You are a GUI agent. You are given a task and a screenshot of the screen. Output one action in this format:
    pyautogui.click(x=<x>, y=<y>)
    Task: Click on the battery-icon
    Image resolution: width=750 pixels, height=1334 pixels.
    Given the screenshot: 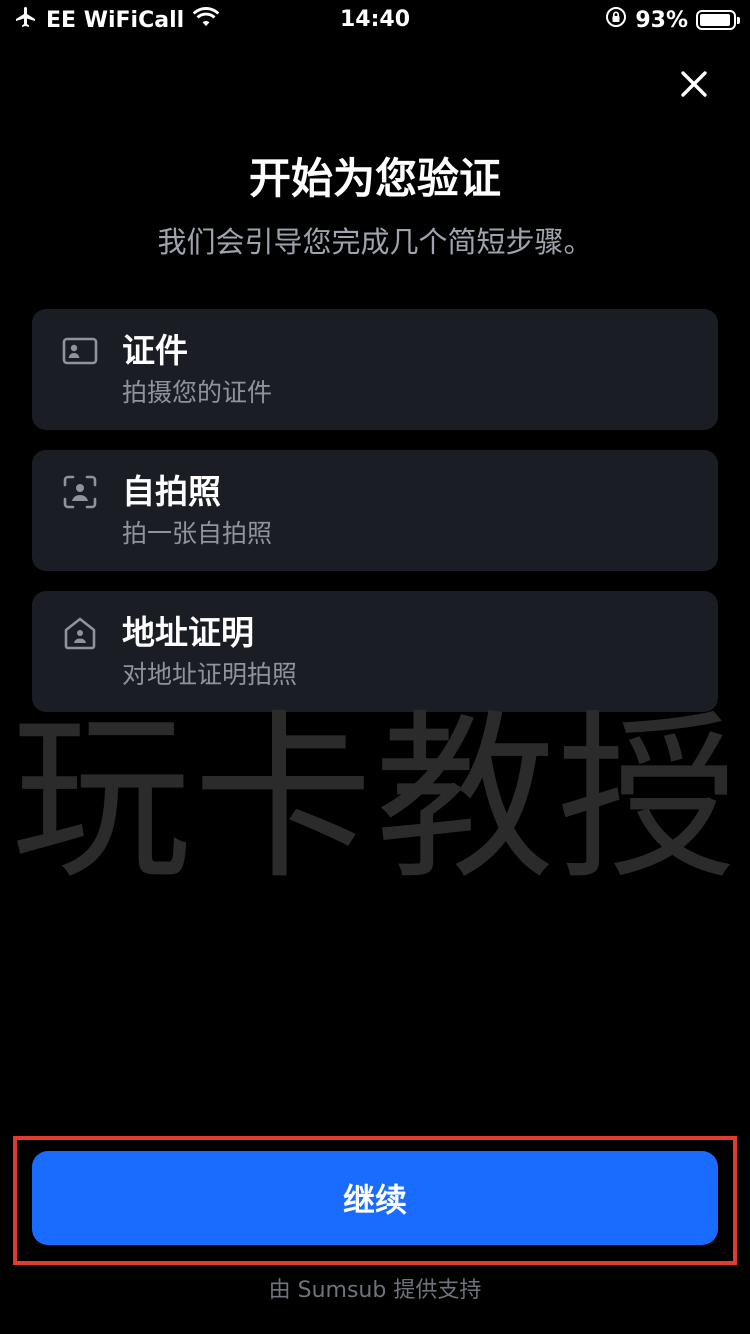 What is the action you would take?
    pyautogui.click(x=718, y=20)
    